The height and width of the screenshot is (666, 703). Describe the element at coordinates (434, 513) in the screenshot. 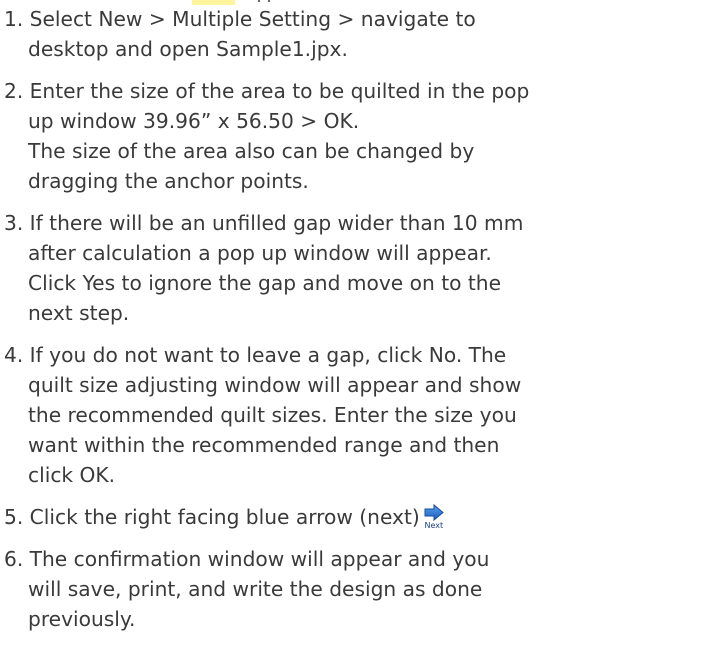

I see `next-arrow-graphic` at that location.